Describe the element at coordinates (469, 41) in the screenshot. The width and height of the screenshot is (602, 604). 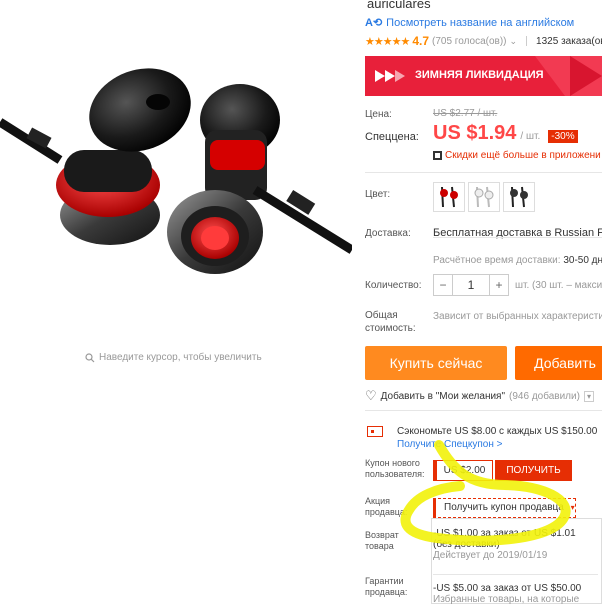
I see `rating-votes: (705 голоса(ов))` at that location.